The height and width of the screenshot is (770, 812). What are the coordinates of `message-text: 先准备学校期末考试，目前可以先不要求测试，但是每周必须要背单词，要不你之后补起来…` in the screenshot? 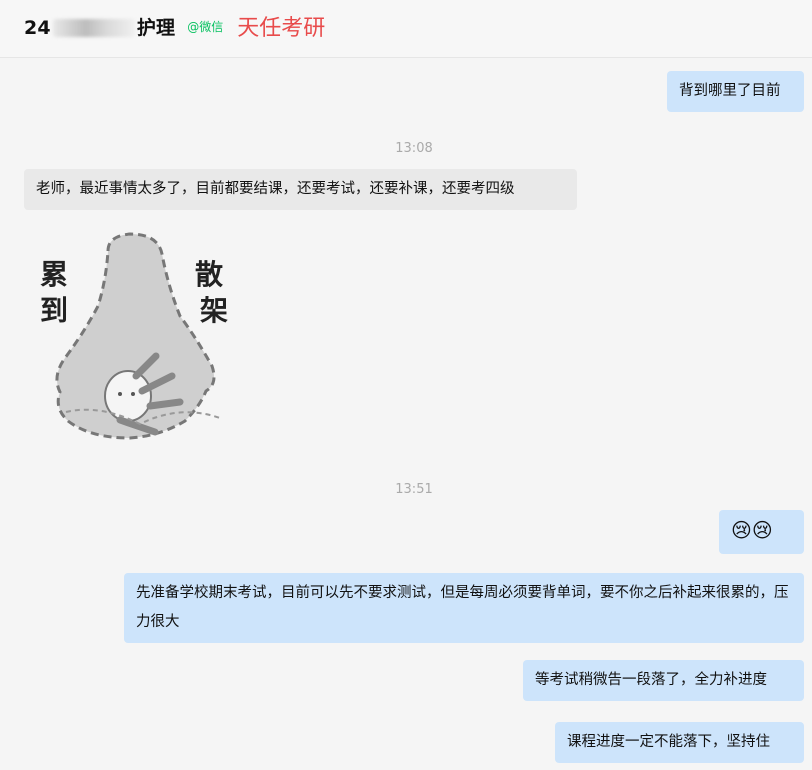 It's located at (462, 607).